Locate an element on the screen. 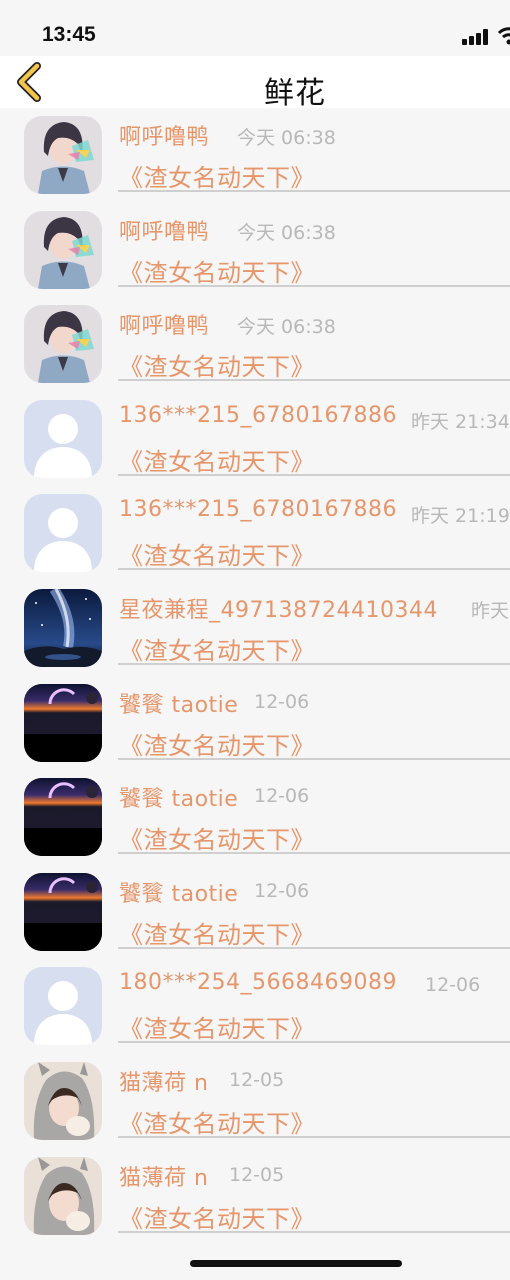  list-item: 136***215_6780167886 昨天 21:19 《渣女名动天下》 is located at coordinates (255, 533).